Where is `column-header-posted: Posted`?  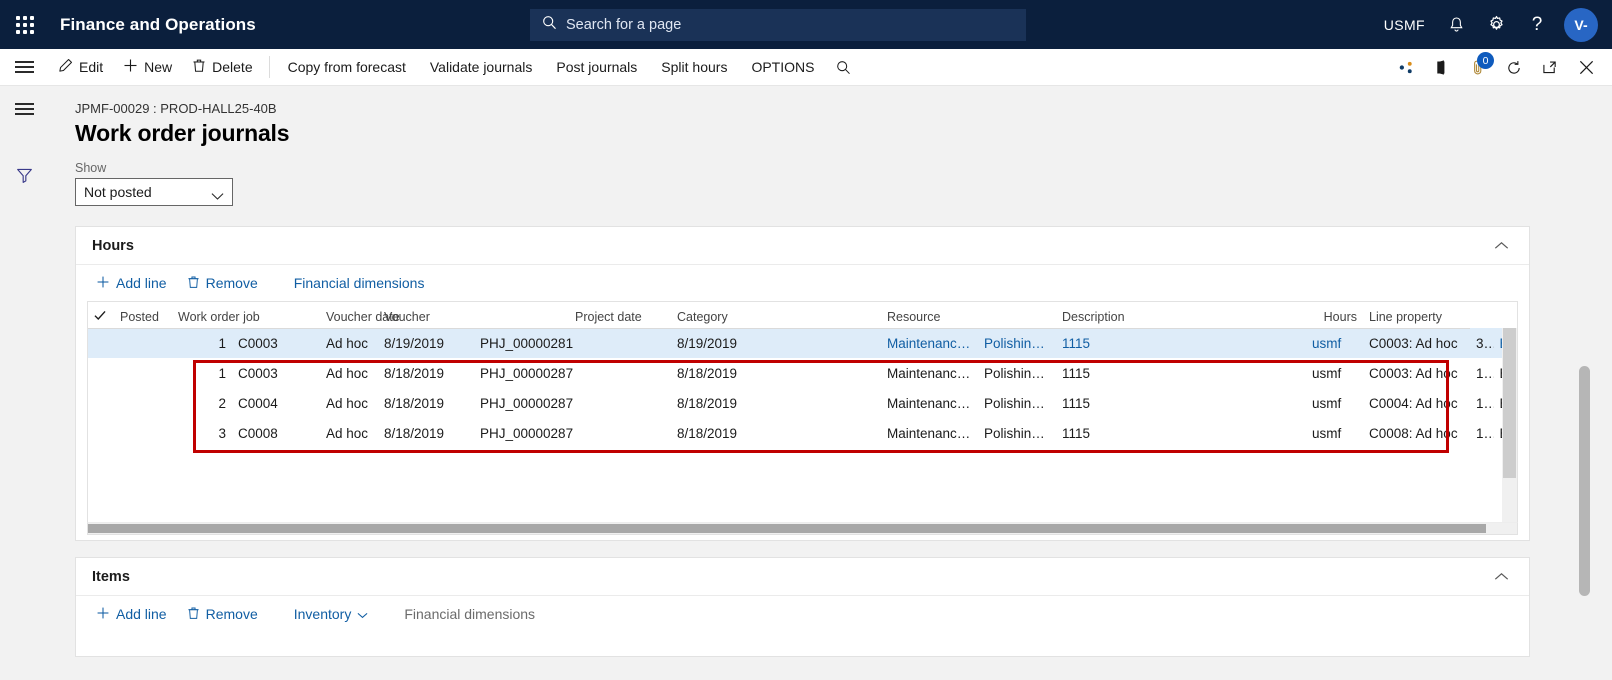 column-header-posted: Posted is located at coordinates (143, 315).